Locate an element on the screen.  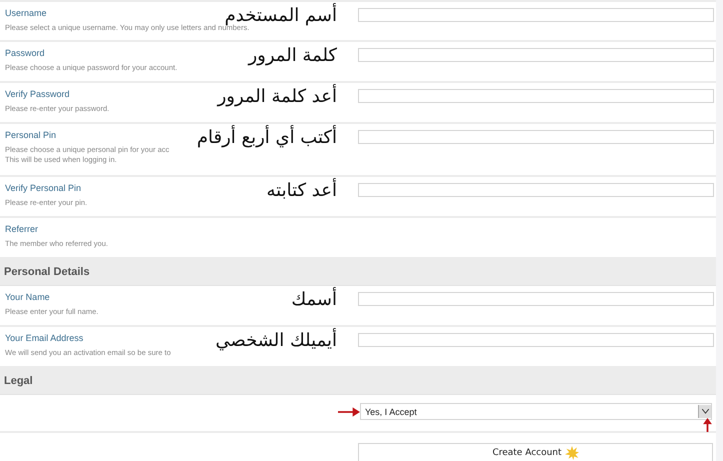
field-label: Personal Pin is located at coordinates (30, 135).